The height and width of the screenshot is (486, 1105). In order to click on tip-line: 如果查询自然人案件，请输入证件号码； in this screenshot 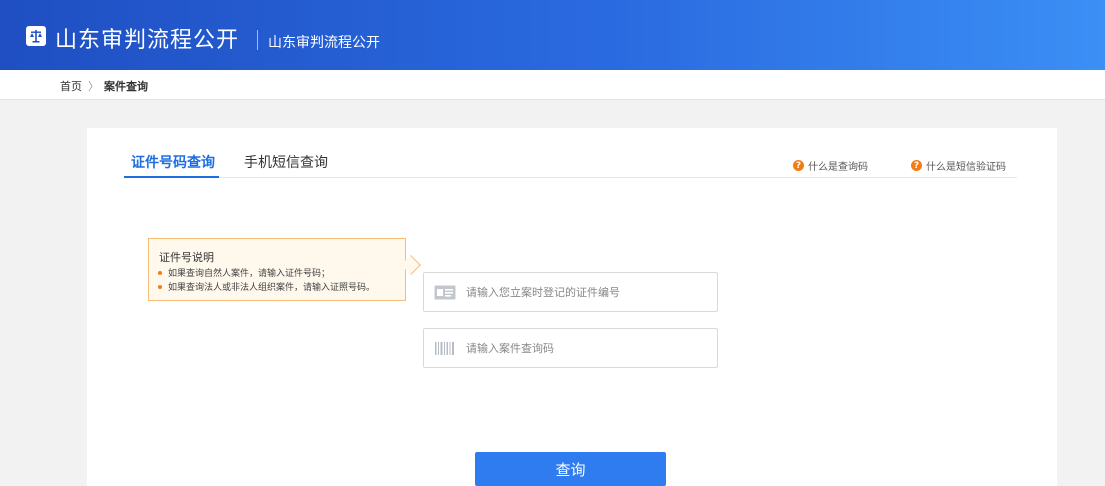, I will do `click(244, 272)`.